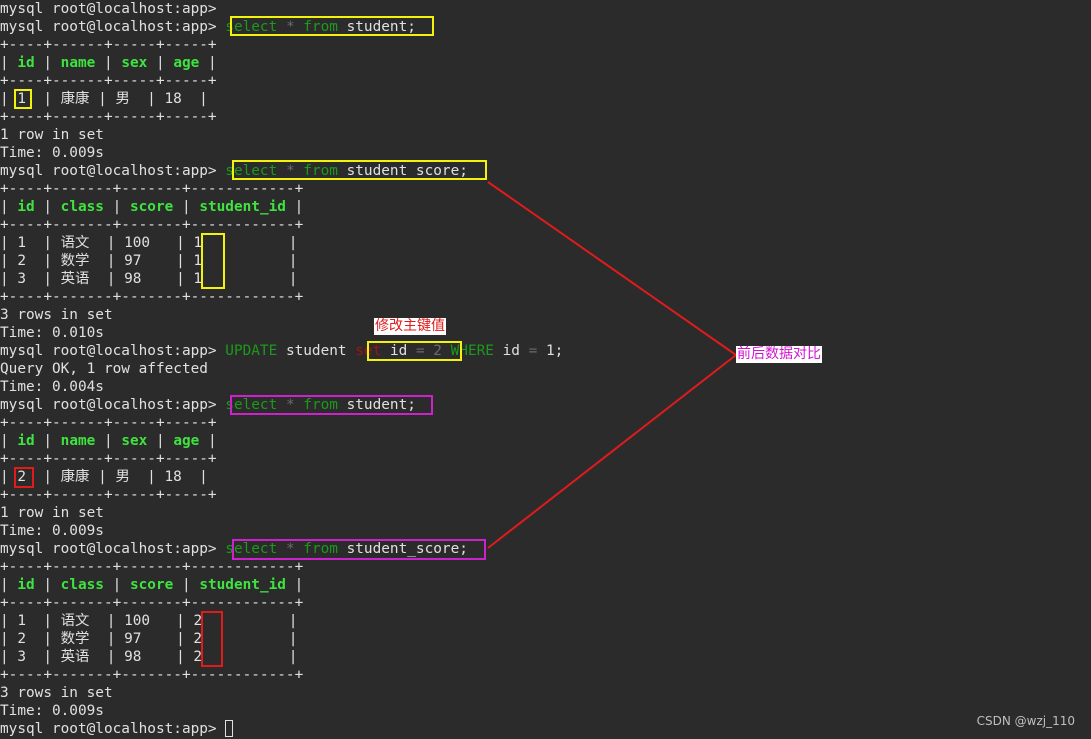  Describe the element at coordinates (779, 354) in the screenshot. I see `annotation-compare-data: 前后数据对比` at that location.